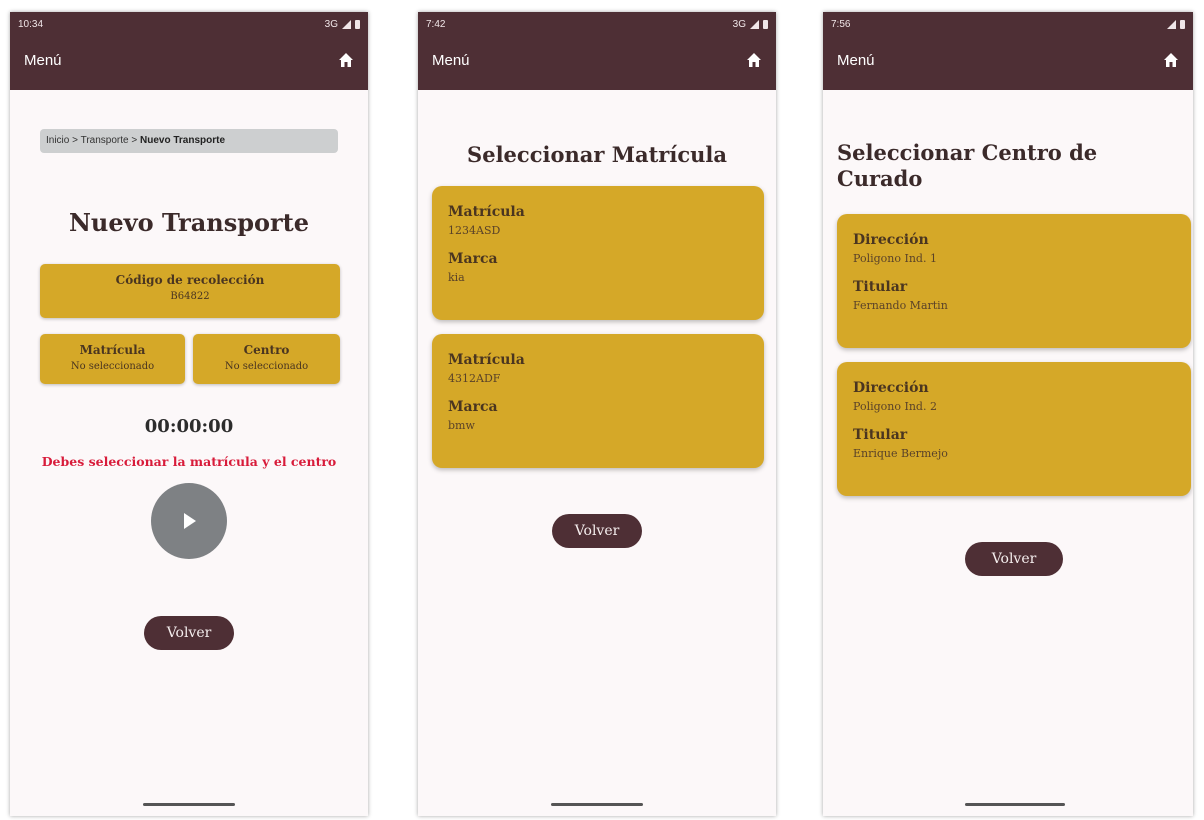  I want to click on play-icon, so click(190, 521).